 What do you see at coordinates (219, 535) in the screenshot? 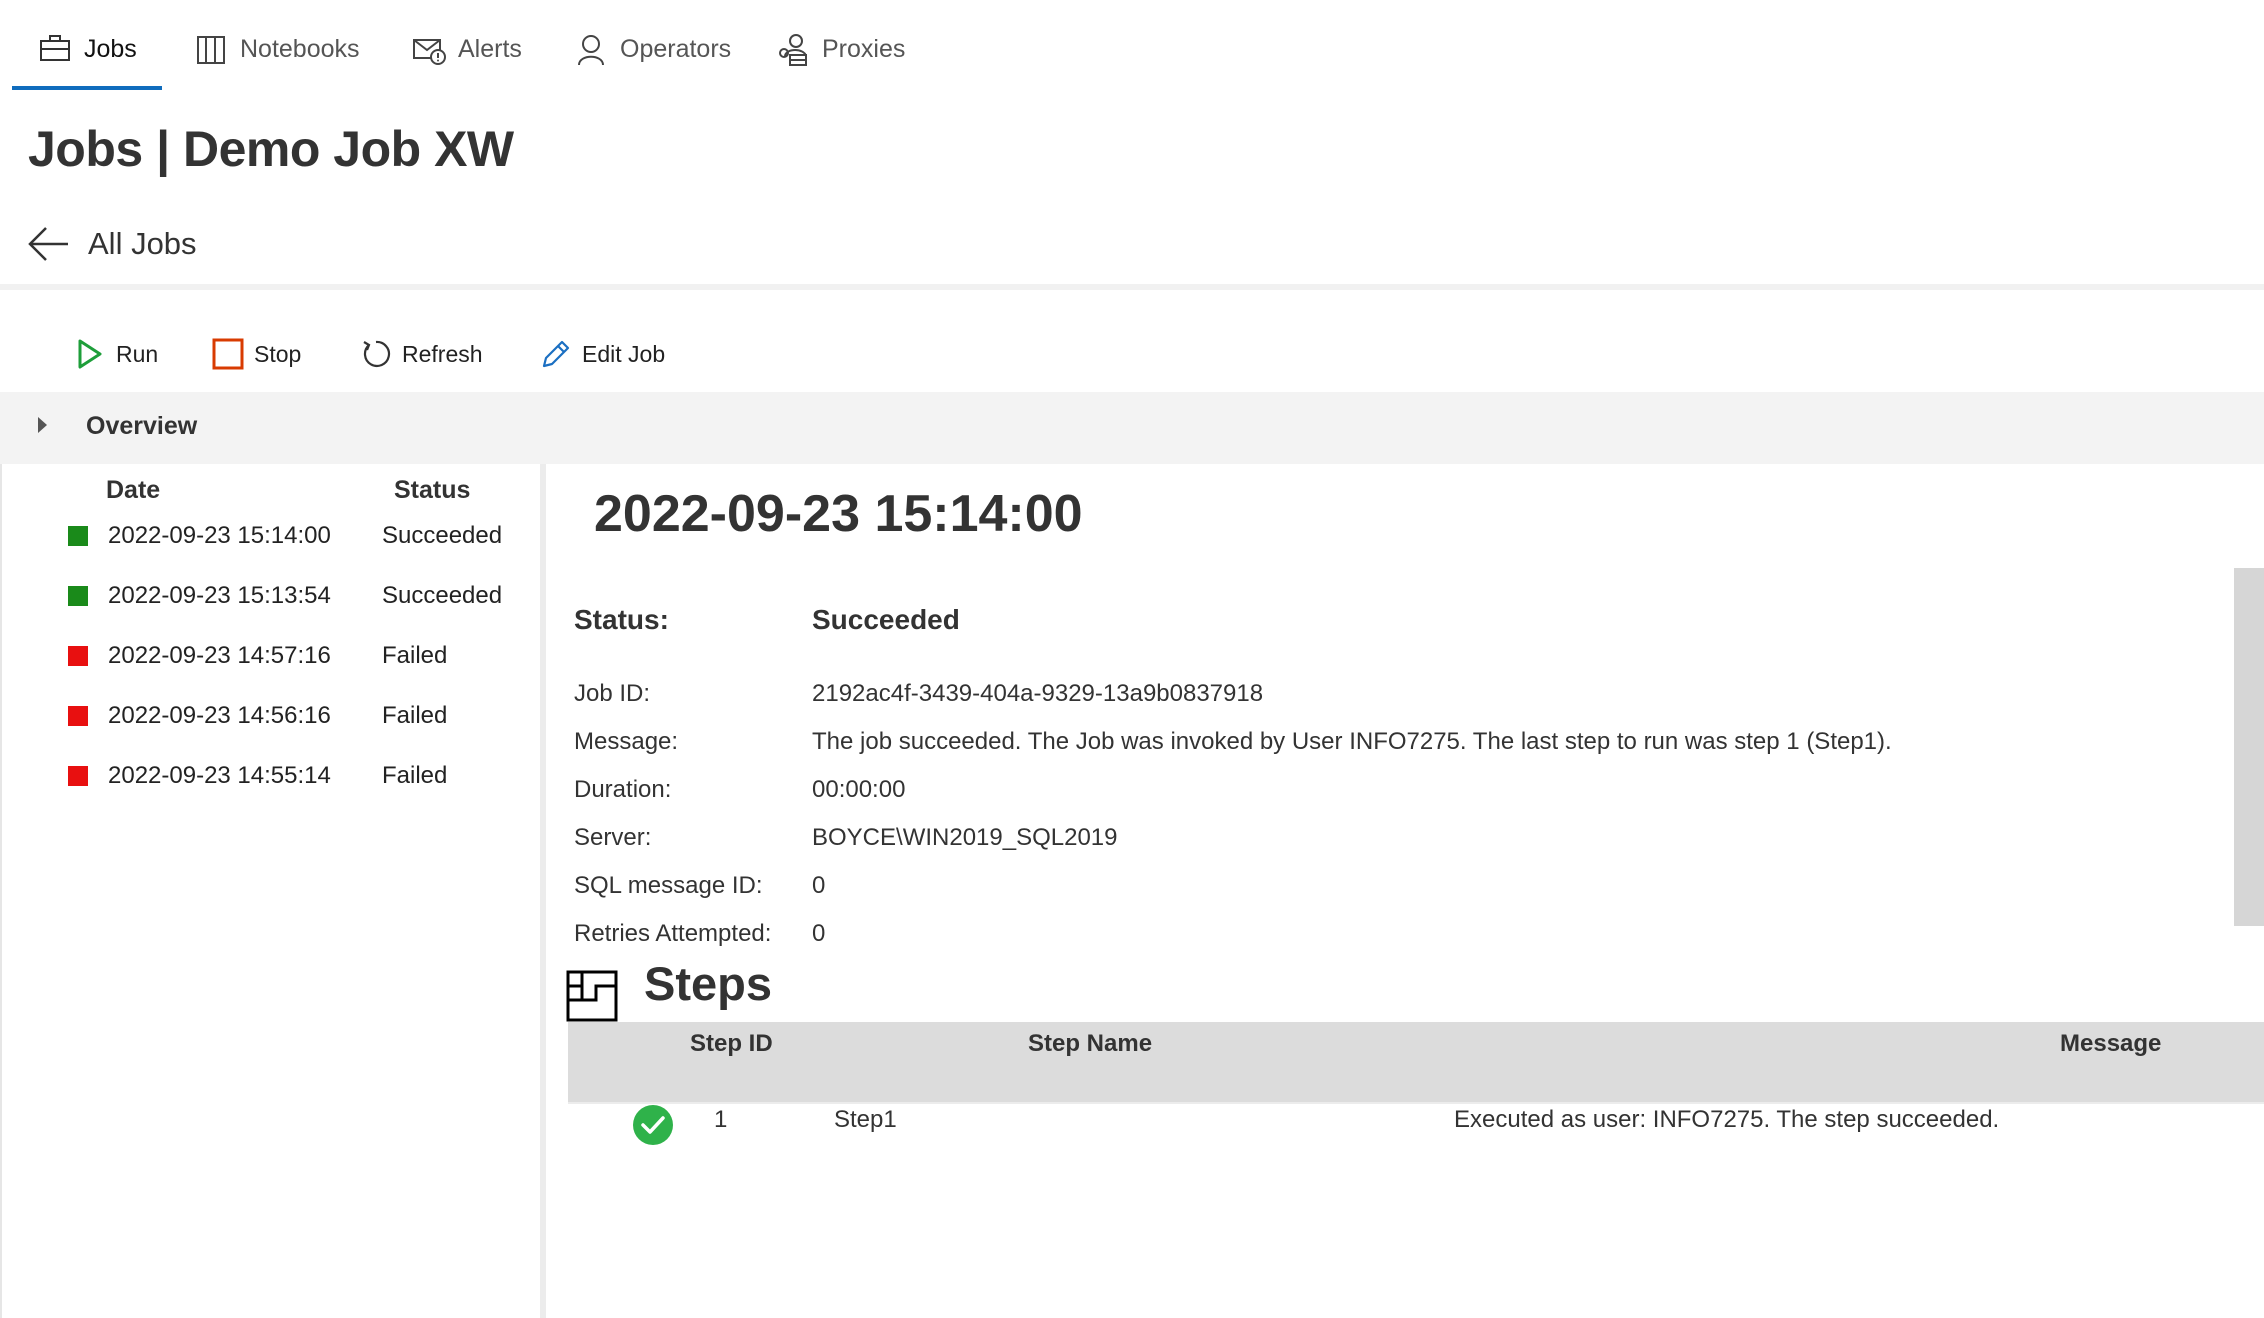
I see `history-date: 2022-09-23 15:14:00` at bounding box center [219, 535].